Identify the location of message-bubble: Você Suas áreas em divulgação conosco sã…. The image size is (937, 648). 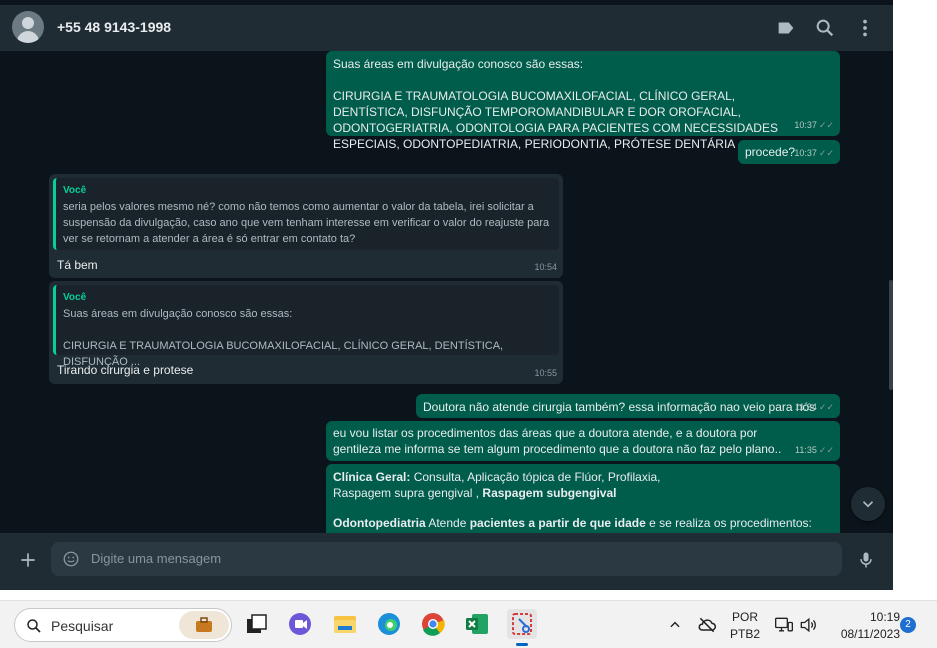
(306, 332).